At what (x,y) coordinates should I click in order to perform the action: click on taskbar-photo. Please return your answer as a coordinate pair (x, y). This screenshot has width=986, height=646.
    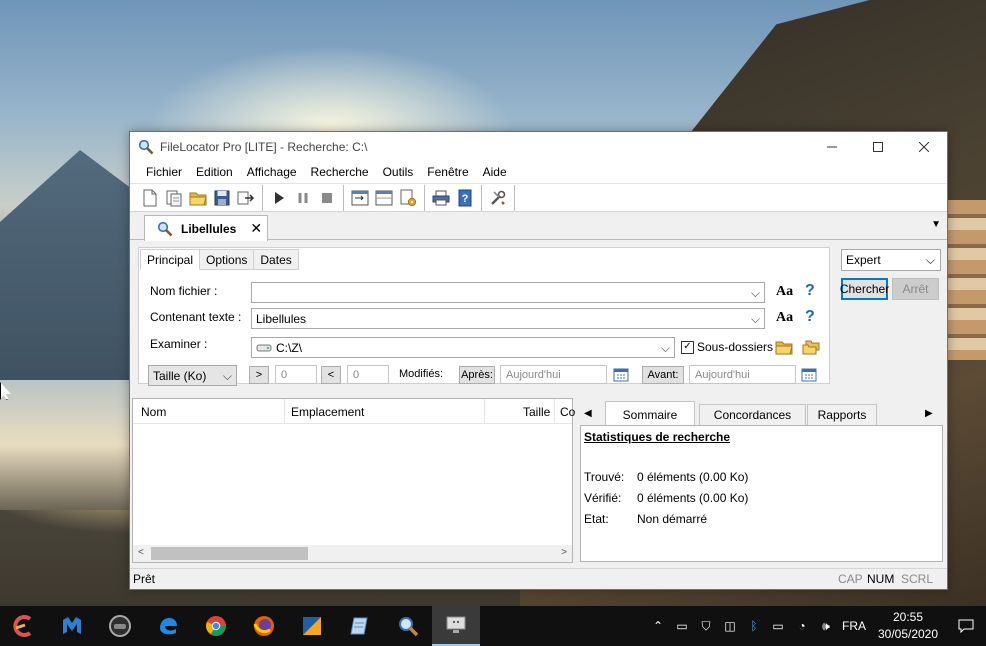
    Looking at the image, I should click on (120, 626).